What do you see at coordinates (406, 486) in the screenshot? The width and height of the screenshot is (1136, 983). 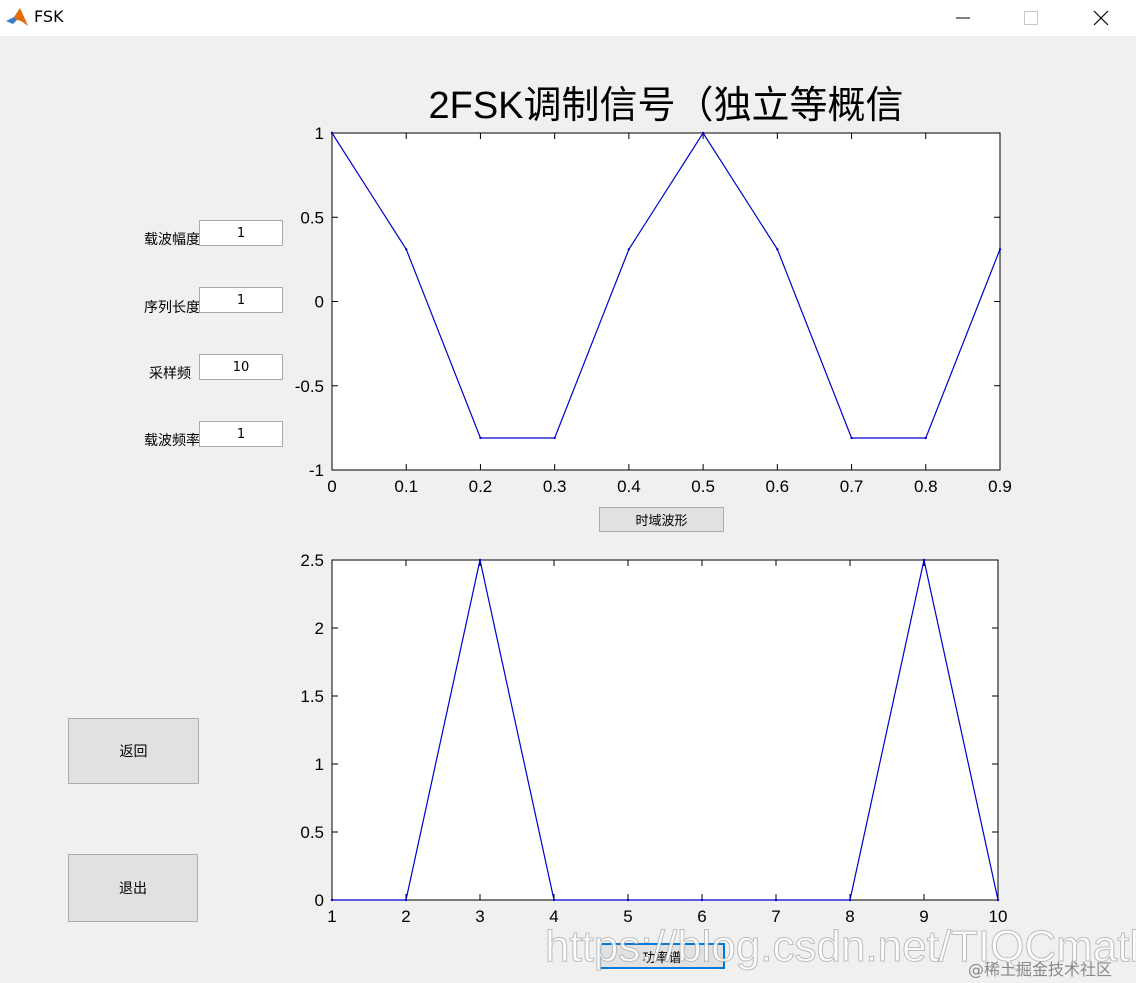 I see `time-domain-xtick-label: 0.1` at bounding box center [406, 486].